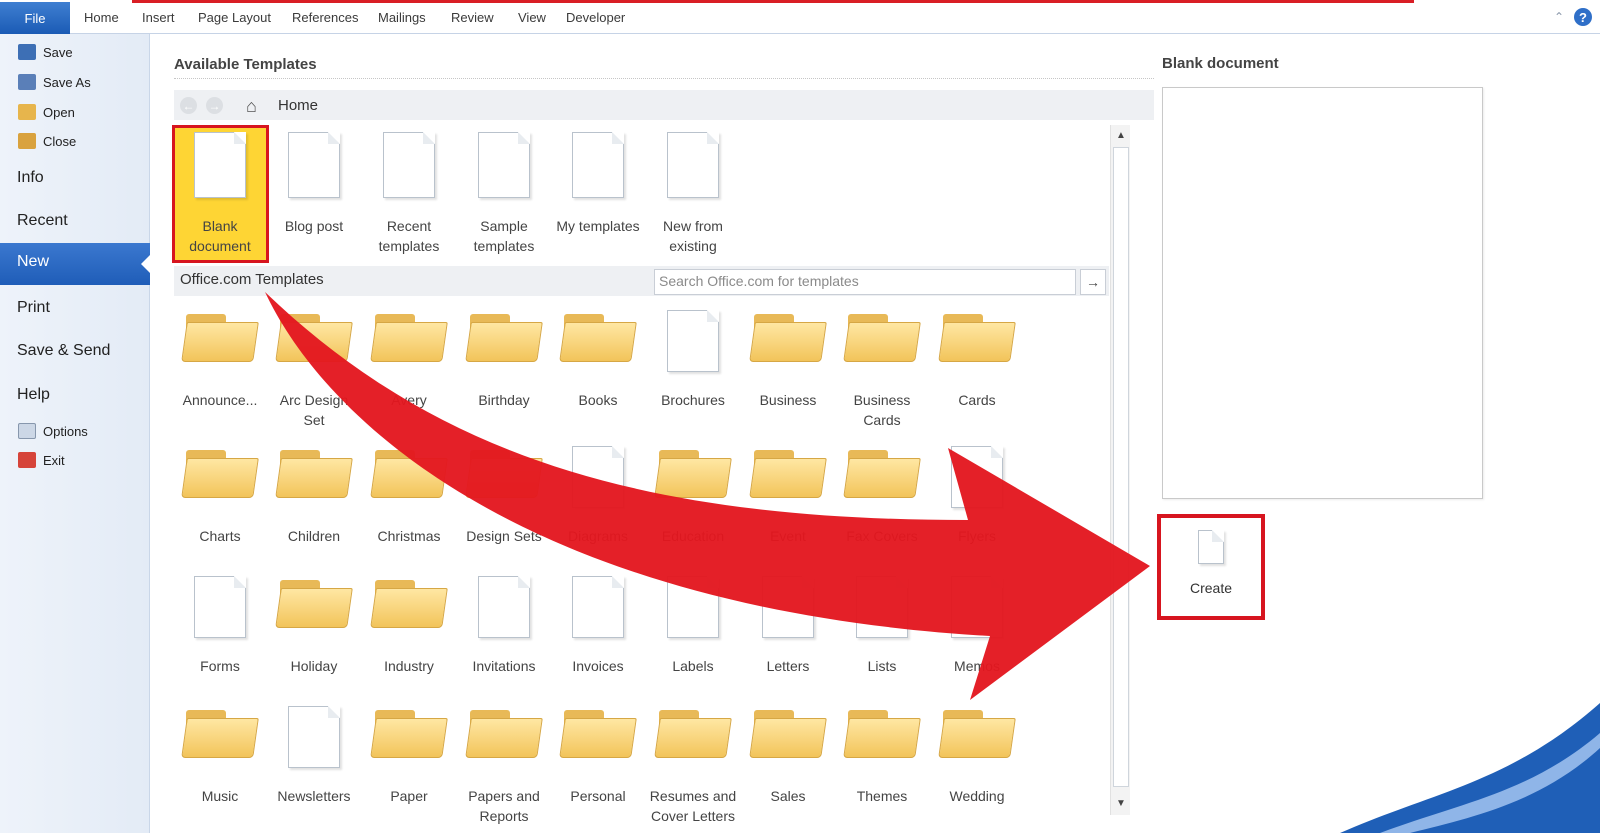  Describe the element at coordinates (693, 626) in the screenshot. I see `office-template-item: Labels` at that location.